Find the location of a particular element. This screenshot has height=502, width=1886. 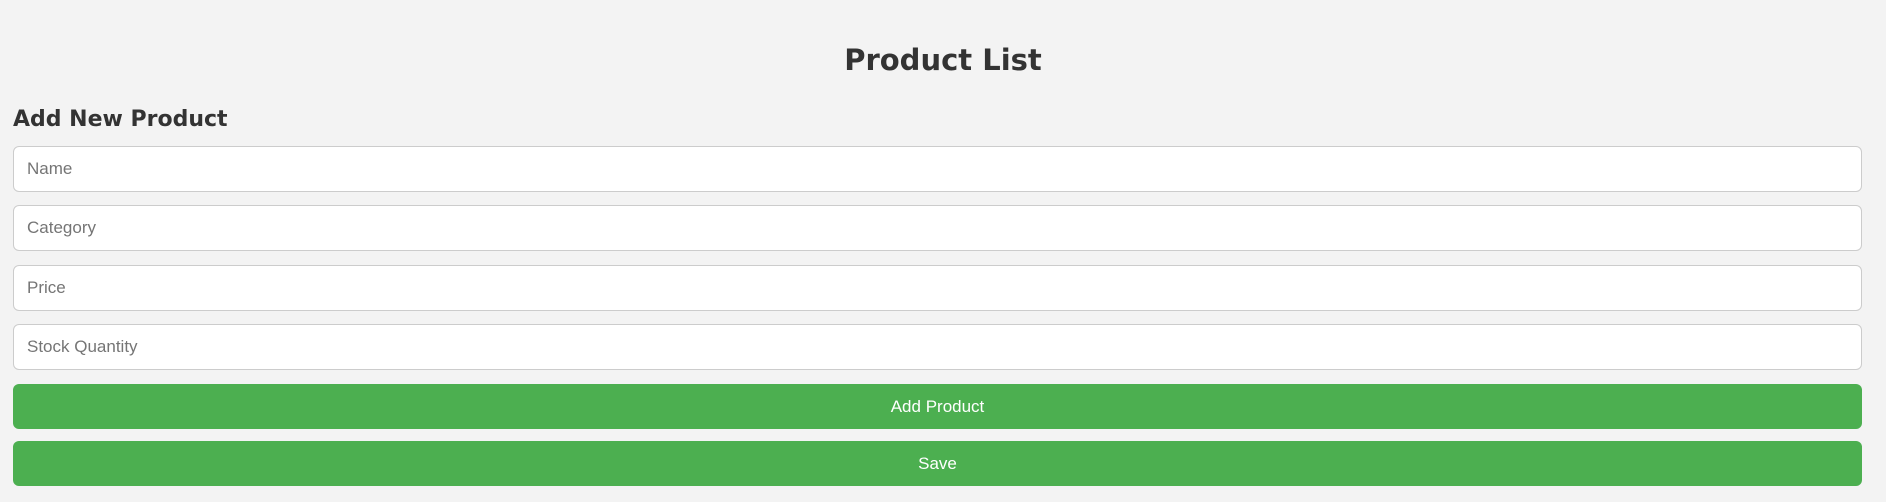

price-input is located at coordinates (937, 288).